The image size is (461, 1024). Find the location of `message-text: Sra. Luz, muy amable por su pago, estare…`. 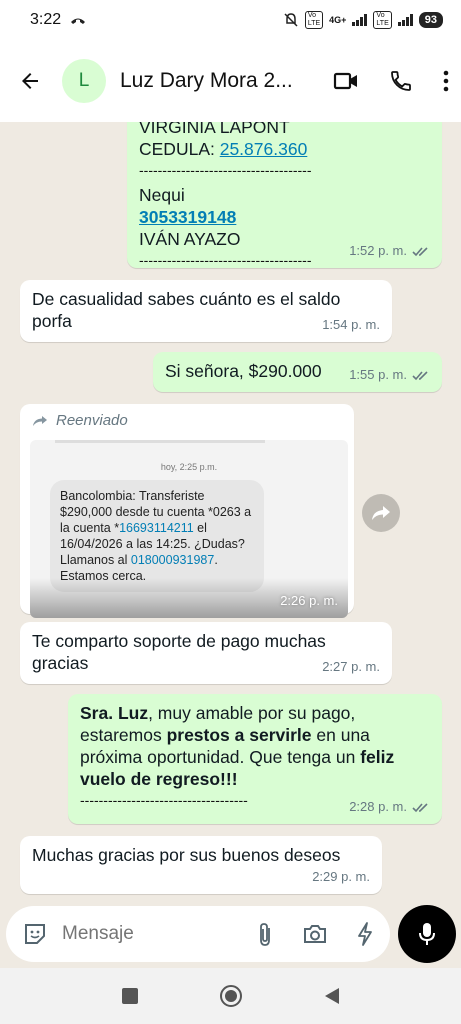

message-text: Sra. Luz, muy amable por su pago, estare… is located at coordinates (237, 746).